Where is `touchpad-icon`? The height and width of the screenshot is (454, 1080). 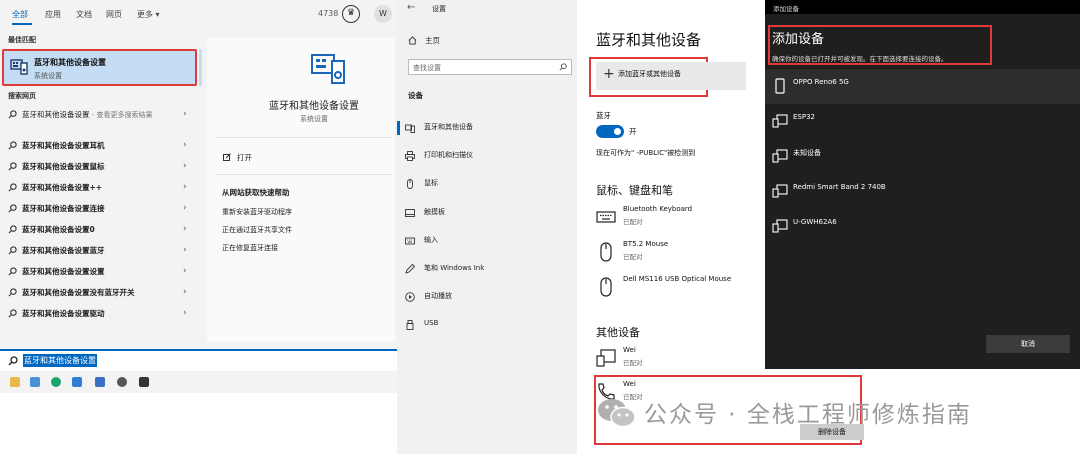
touchpad-icon is located at coordinates (410, 213).